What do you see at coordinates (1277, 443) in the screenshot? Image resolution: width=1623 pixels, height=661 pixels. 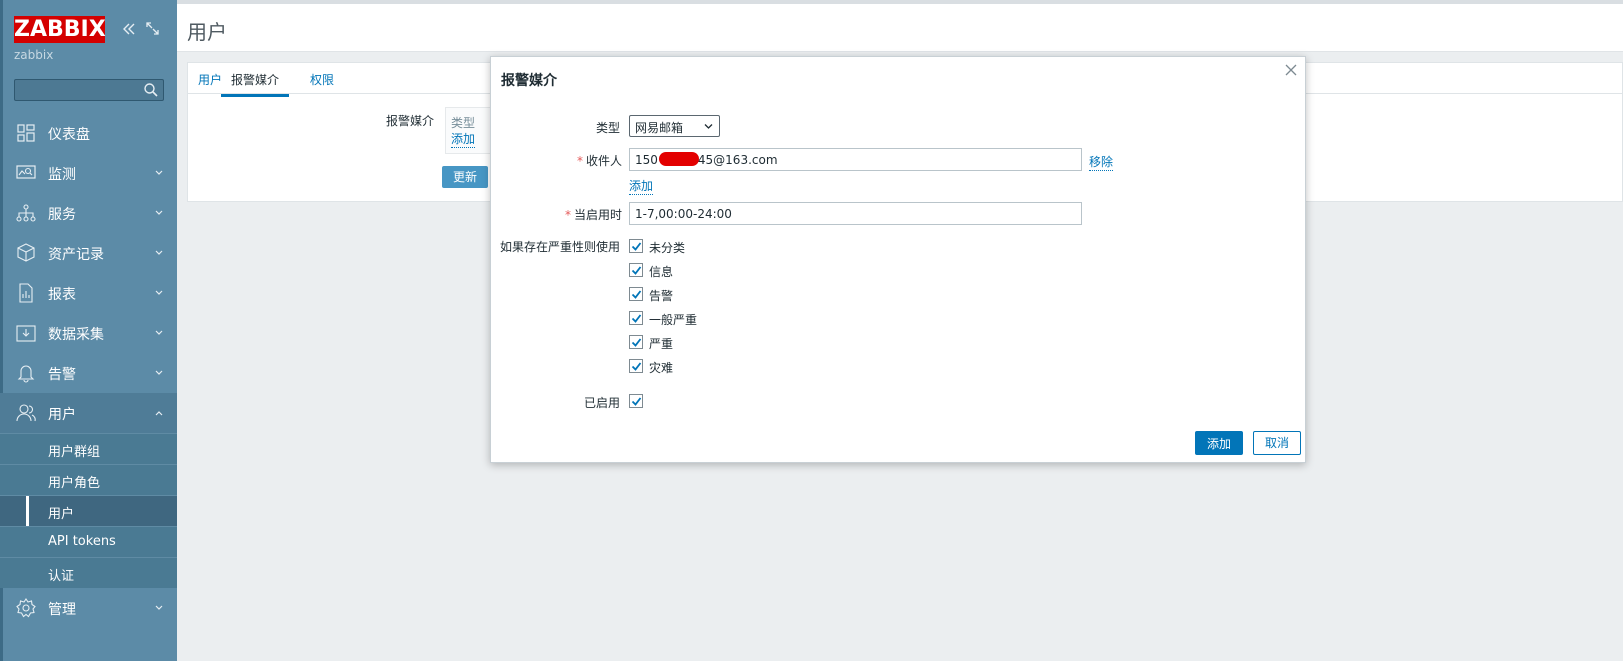 I see `cancel-button: 取消` at bounding box center [1277, 443].